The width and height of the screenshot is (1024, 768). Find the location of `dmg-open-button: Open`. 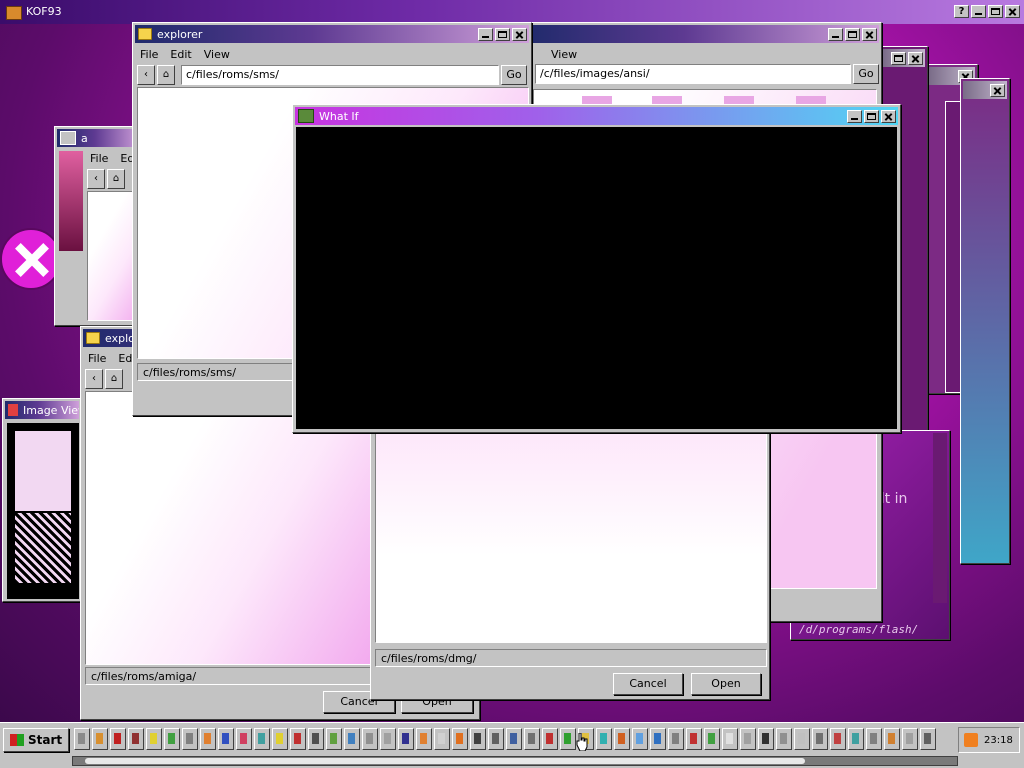

dmg-open-button: Open is located at coordinates (726, 684).